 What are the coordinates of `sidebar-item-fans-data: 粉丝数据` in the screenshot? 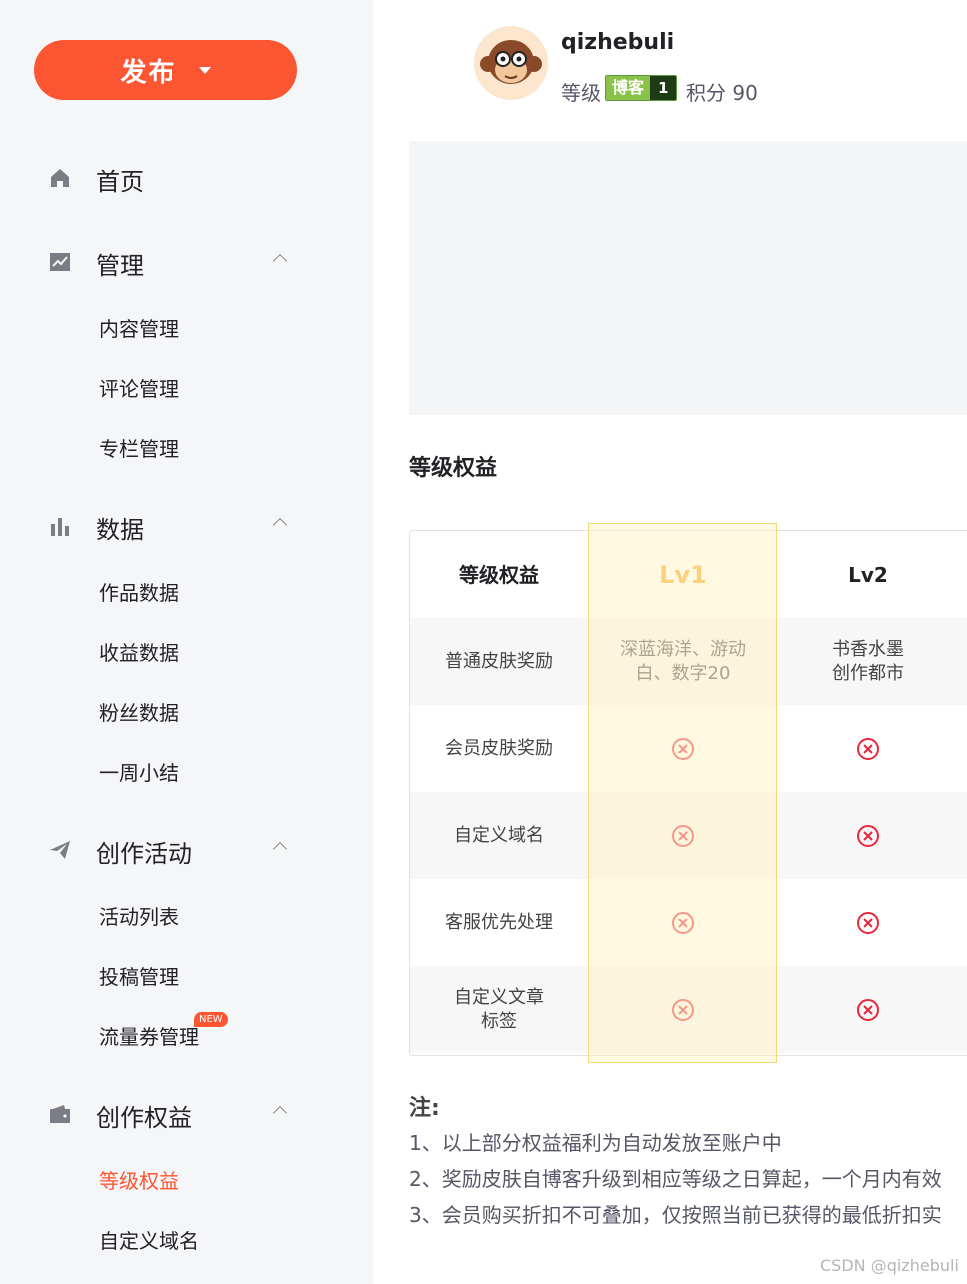 It's located at (139, 711).